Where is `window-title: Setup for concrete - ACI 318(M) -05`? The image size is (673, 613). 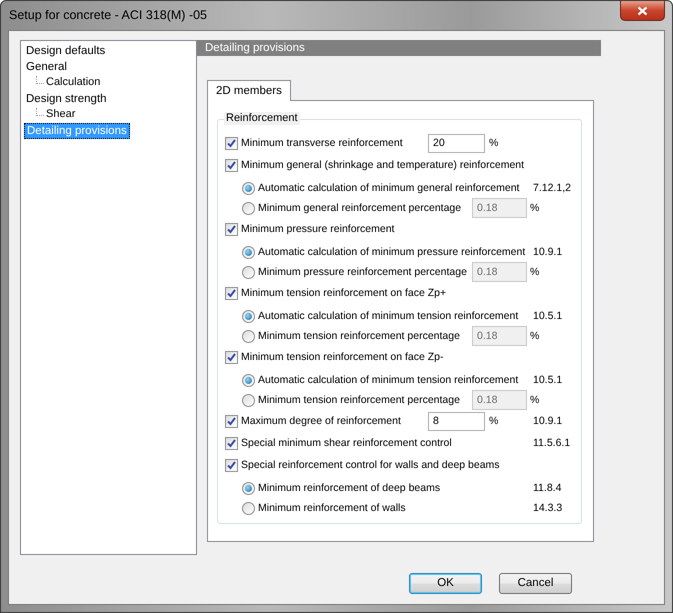
window-title: Setup for concrete - ACI 318(M) -05 is located at coordinates (108, 15).